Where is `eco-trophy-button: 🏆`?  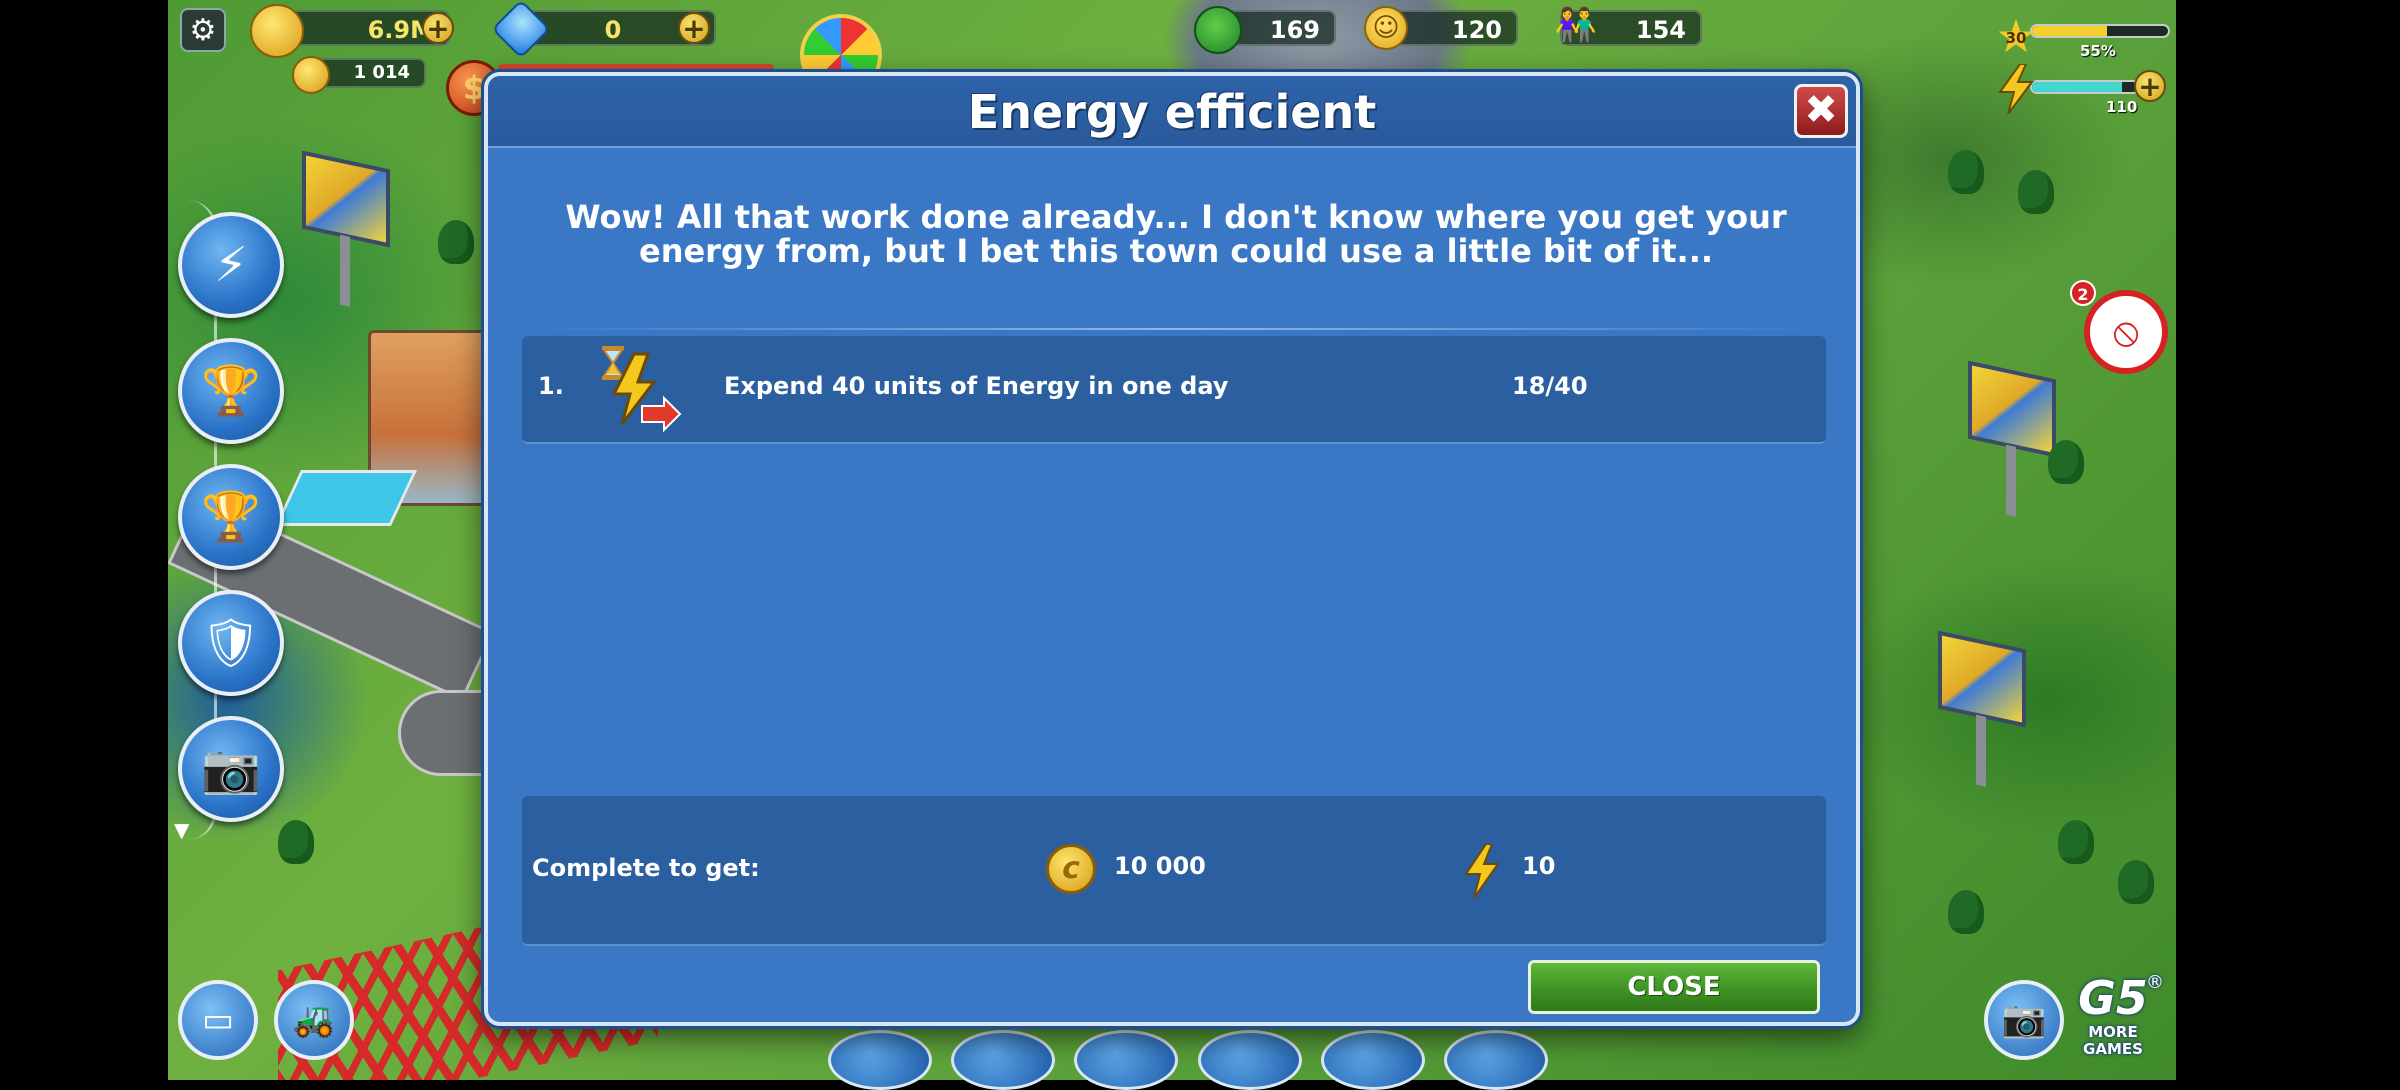 eco-trophy-button: 🏆 is located at coordinates (231, 391).